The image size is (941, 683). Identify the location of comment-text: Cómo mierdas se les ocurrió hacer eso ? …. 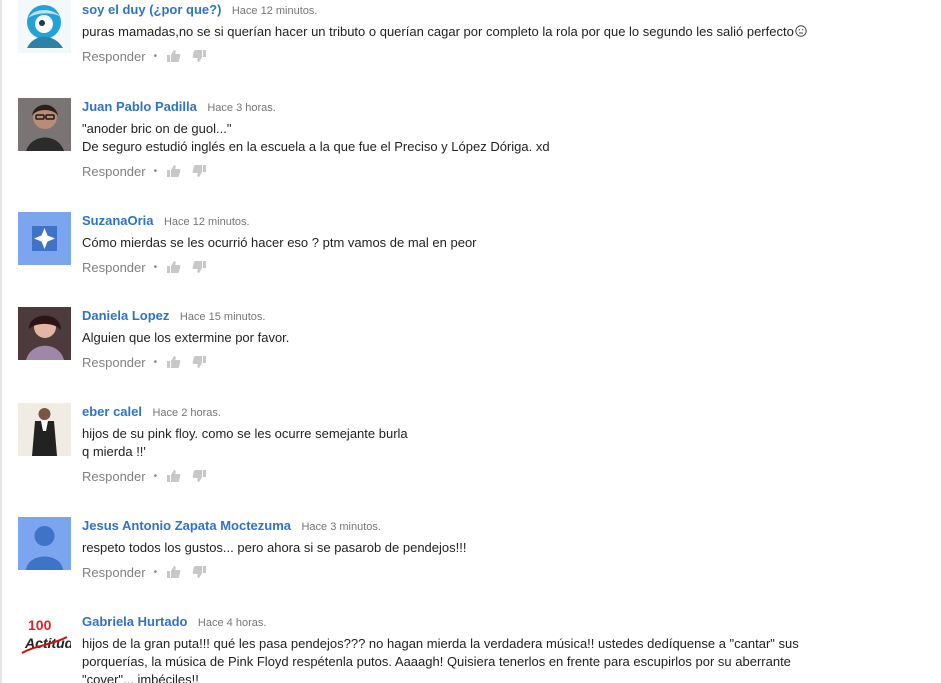
(505, 243).